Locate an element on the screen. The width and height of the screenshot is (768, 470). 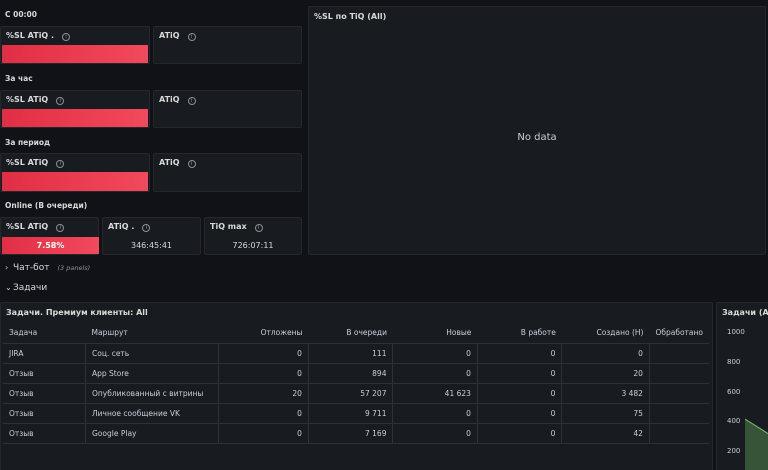
panel-tasks-chart: Задачи (All) 1000 800 600 400 200 is located at coordinates (742, 386).